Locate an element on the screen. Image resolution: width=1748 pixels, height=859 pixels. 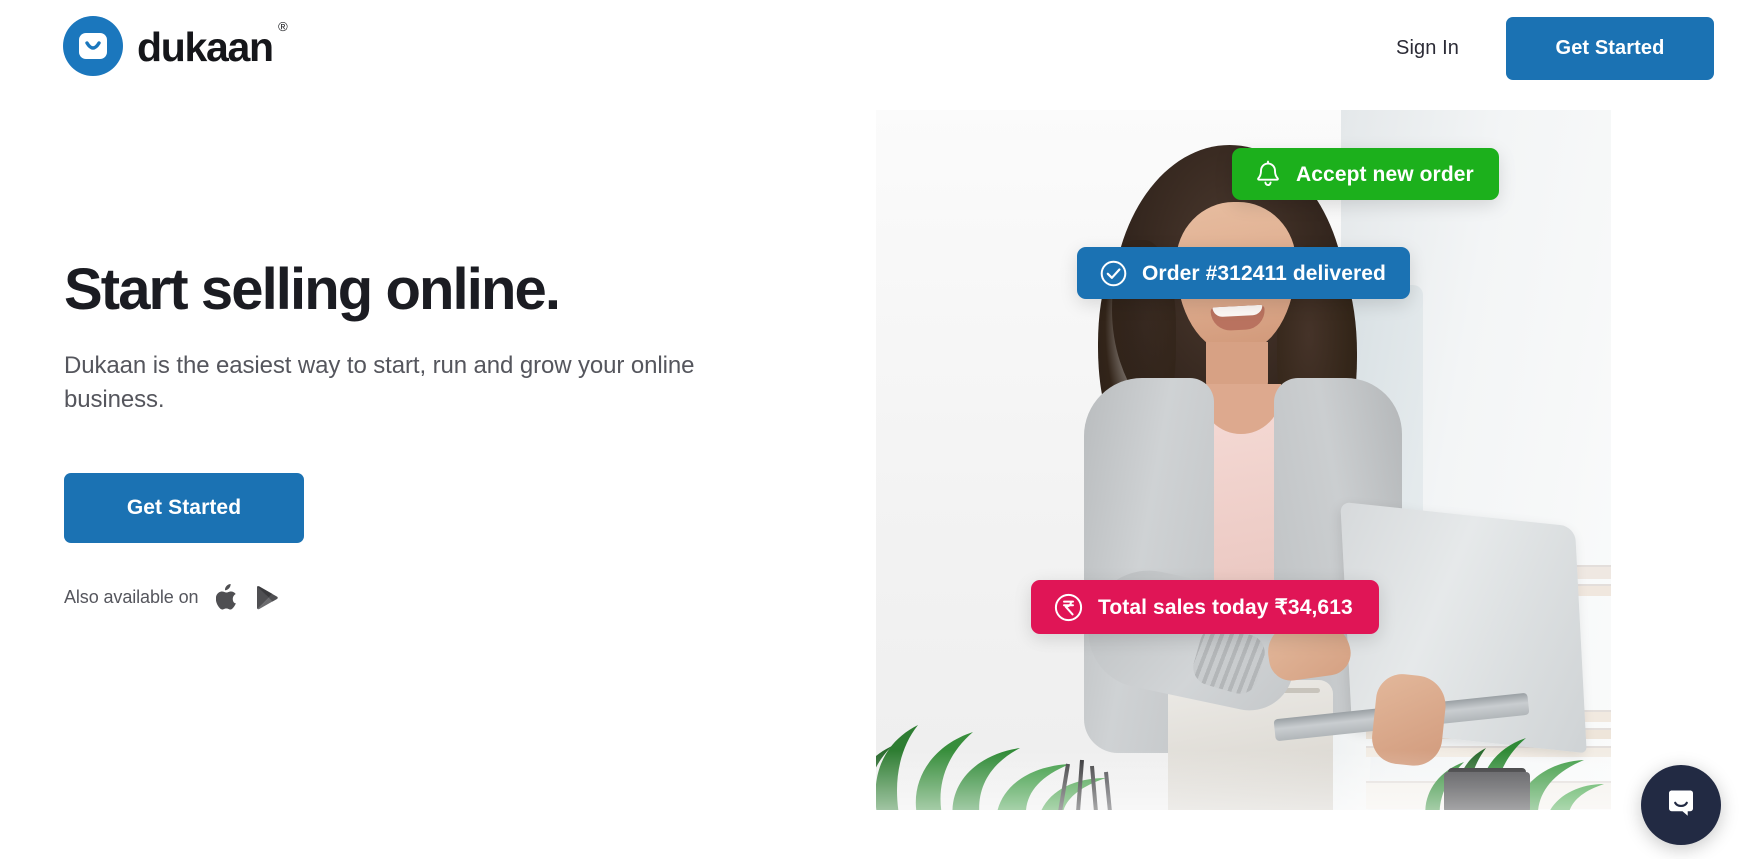
brand-wordmark: dukaan ® is located at coordinates (212, 45).